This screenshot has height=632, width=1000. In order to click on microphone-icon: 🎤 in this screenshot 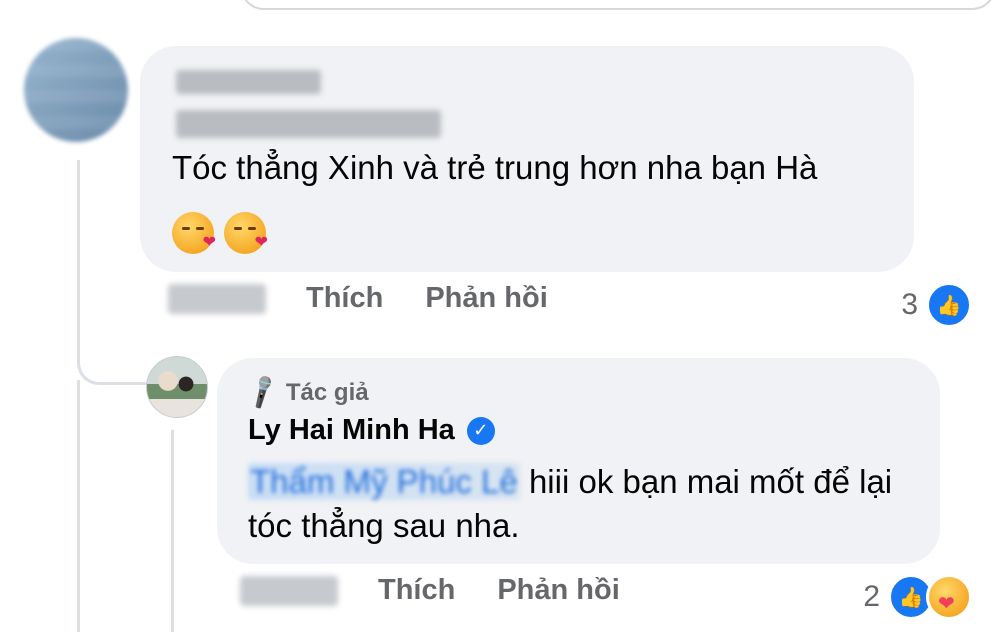, I will do `click(263, 392)`.